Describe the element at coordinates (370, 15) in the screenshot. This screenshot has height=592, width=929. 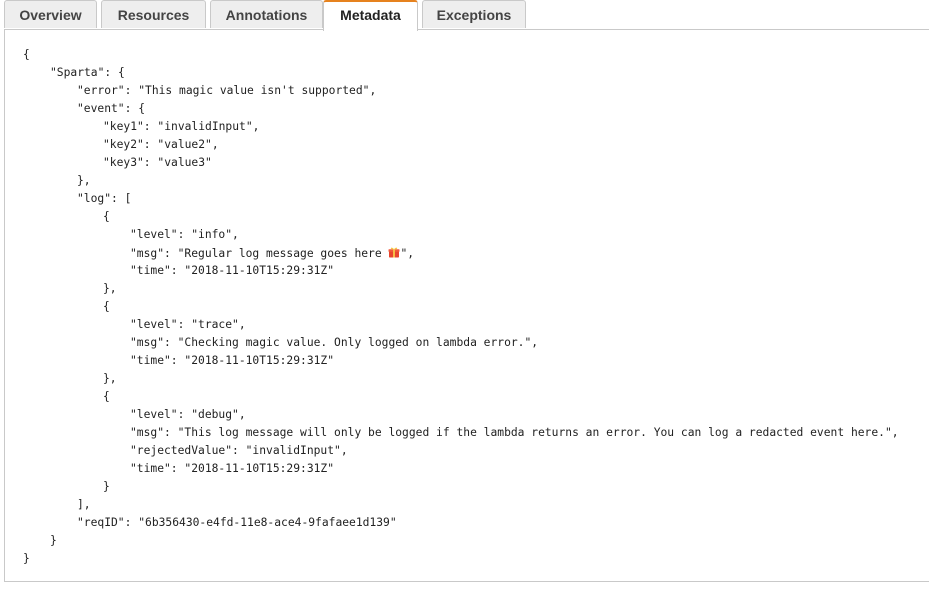
I see `tab-metadata: Metadata` at that location.